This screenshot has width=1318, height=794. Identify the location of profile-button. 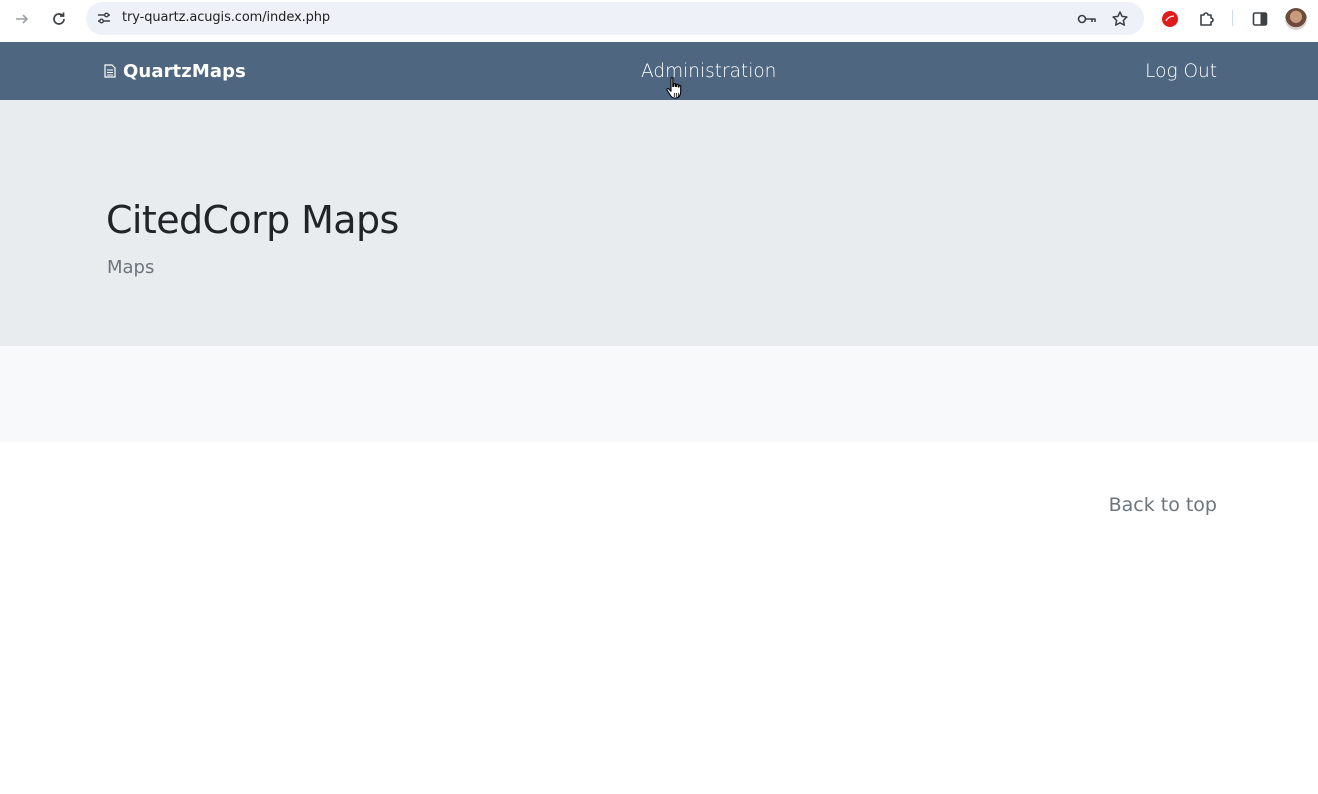
(1296, 19).